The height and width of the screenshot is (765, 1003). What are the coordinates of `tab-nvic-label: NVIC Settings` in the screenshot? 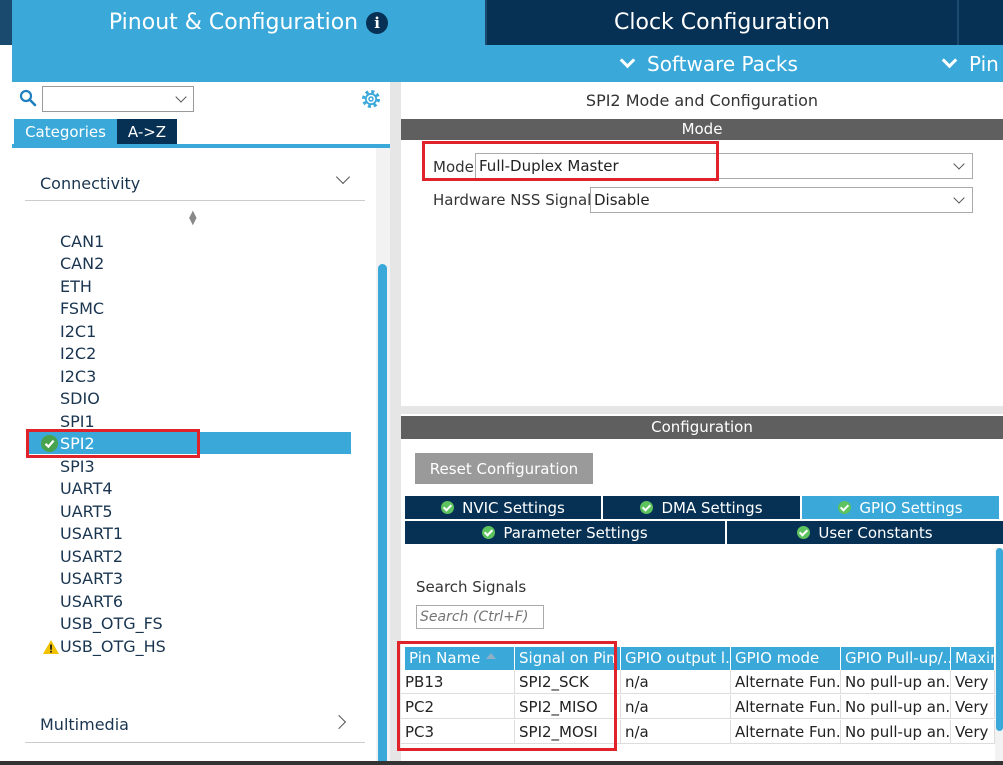 It's located at (513, 507).